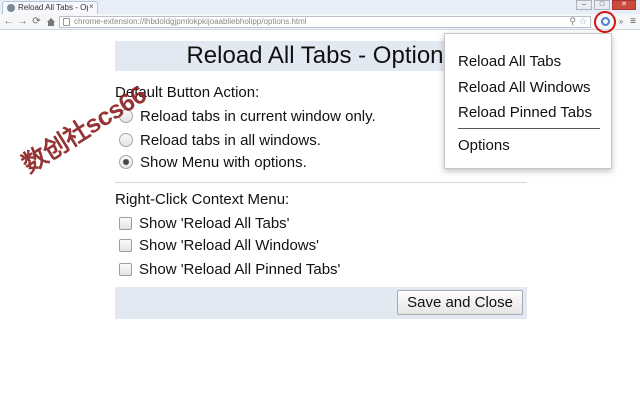 The image size is (640, 400). I want to click on reload-button: ⟳, so click(36, 21).